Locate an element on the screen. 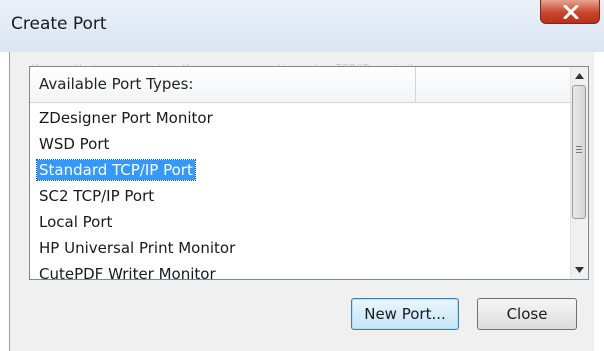 The width and height of the screenshot is (604, 351). scroll-down-button is located at coordinates (579, 270).